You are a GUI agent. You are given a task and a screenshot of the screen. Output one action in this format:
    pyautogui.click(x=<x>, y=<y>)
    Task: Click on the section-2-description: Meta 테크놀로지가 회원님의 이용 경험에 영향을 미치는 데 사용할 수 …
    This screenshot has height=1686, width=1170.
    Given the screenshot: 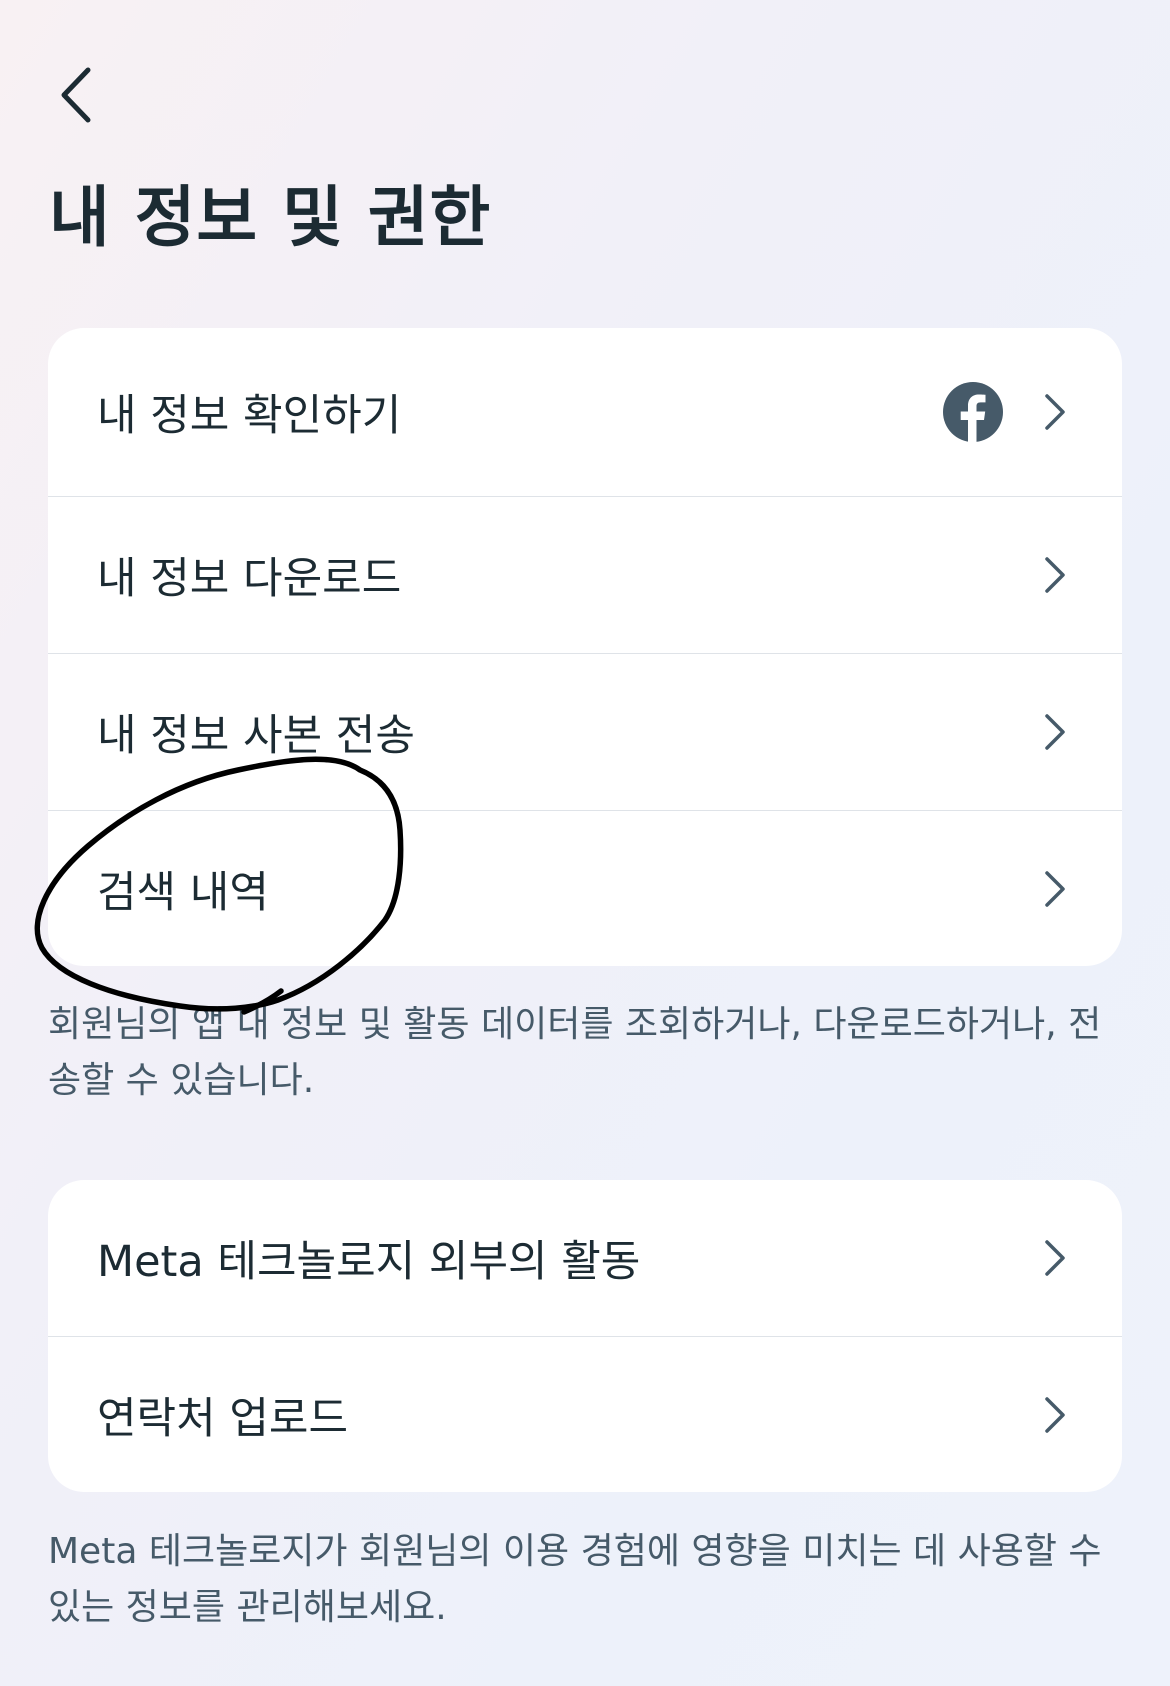 What is the action you would take?
    pyautogui.click(x=575, y=1579)
    